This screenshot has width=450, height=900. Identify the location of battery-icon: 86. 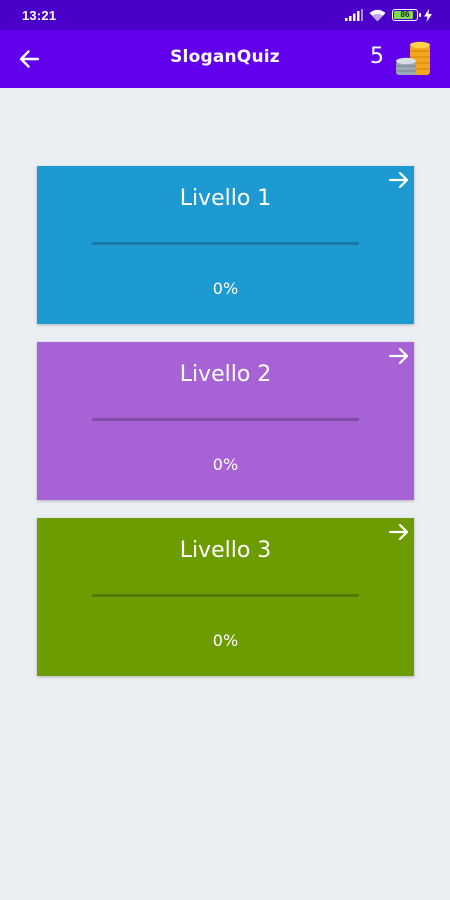
(406, 15).